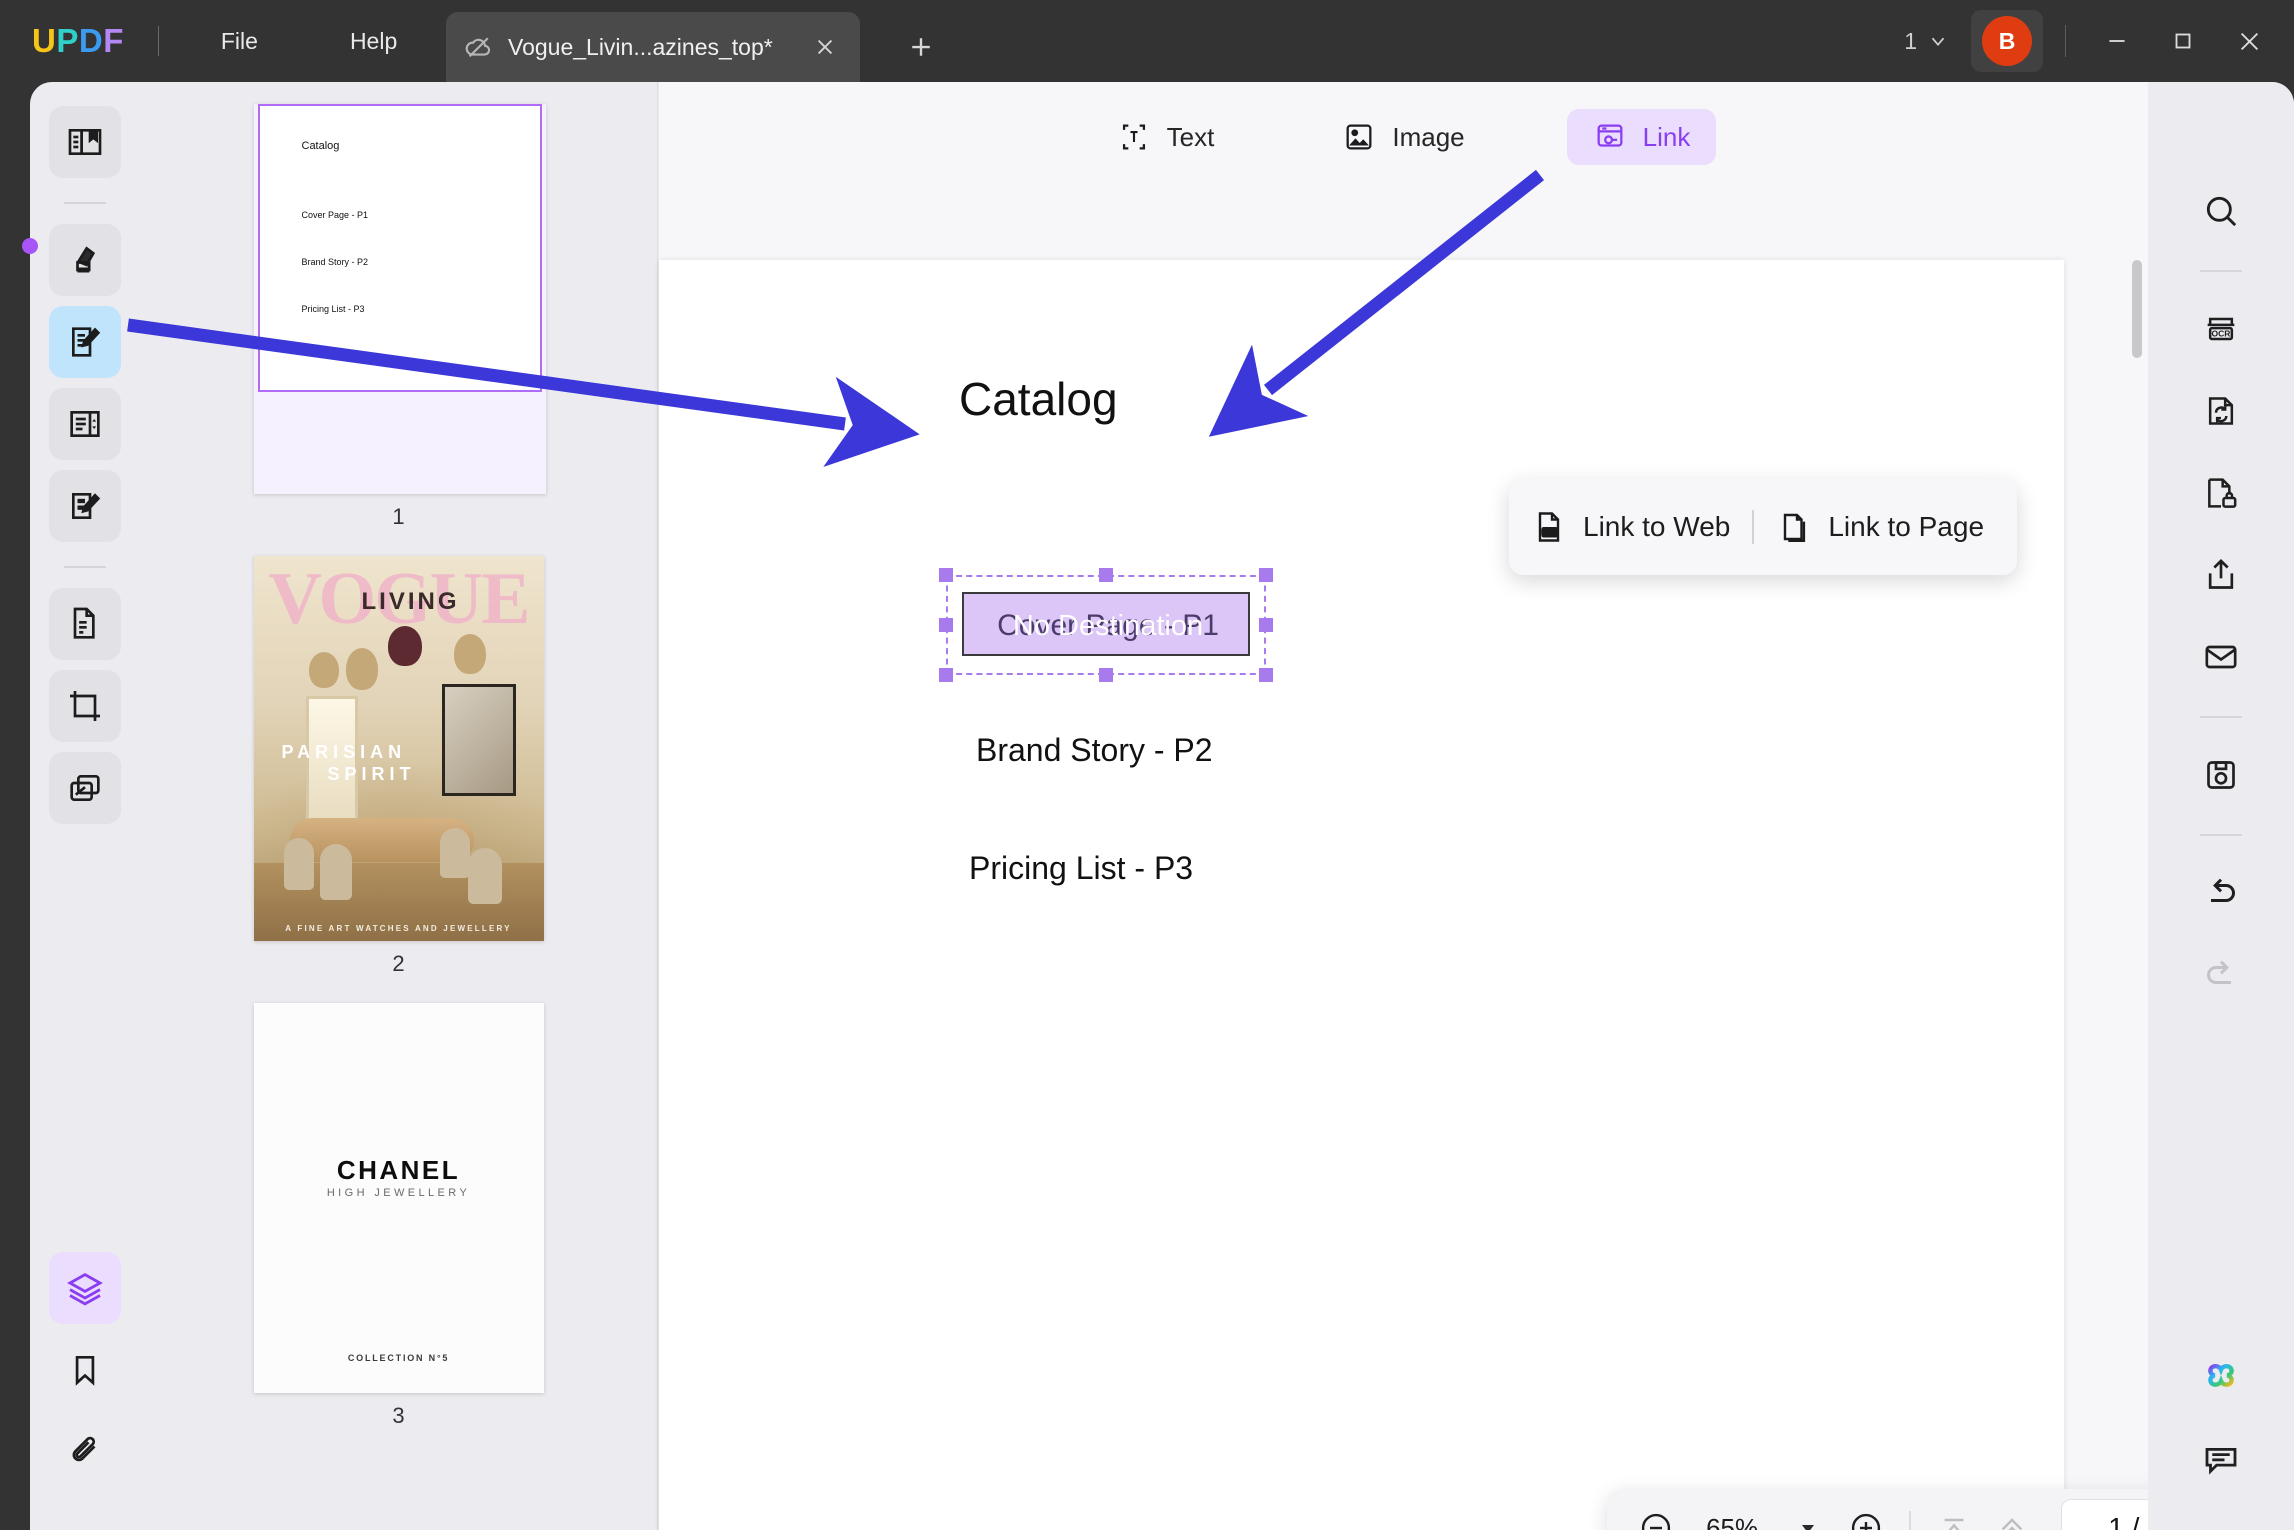 Image resolution: width=2294 pixels, height=1530 pixels. Describe the element at coordinates (85, 506) in the screenshot. I see `sign-tool` at that location.